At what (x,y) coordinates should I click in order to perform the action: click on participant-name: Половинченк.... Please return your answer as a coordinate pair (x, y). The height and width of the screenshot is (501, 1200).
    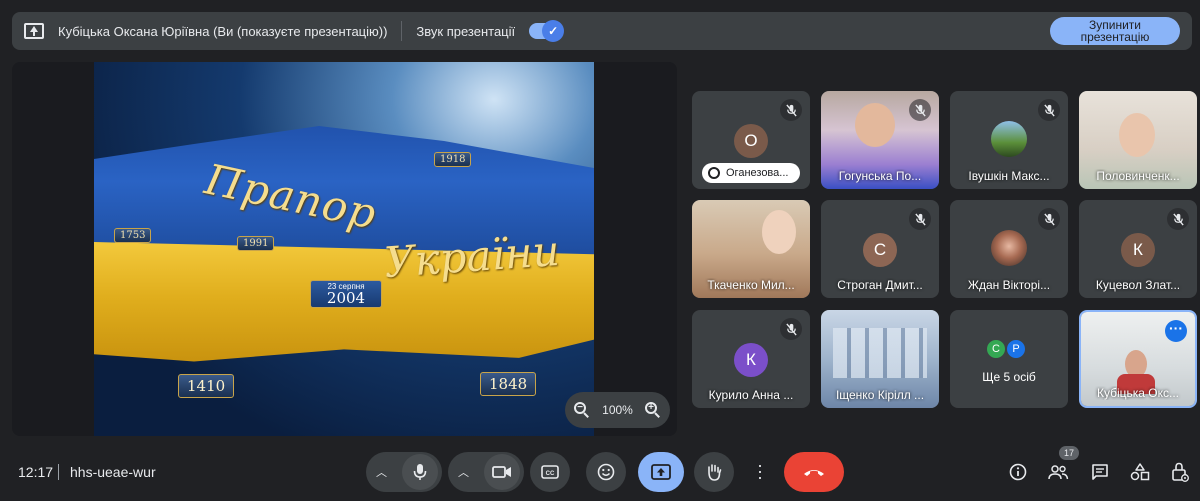
    Looking at the image, I should click on (1138, 176).